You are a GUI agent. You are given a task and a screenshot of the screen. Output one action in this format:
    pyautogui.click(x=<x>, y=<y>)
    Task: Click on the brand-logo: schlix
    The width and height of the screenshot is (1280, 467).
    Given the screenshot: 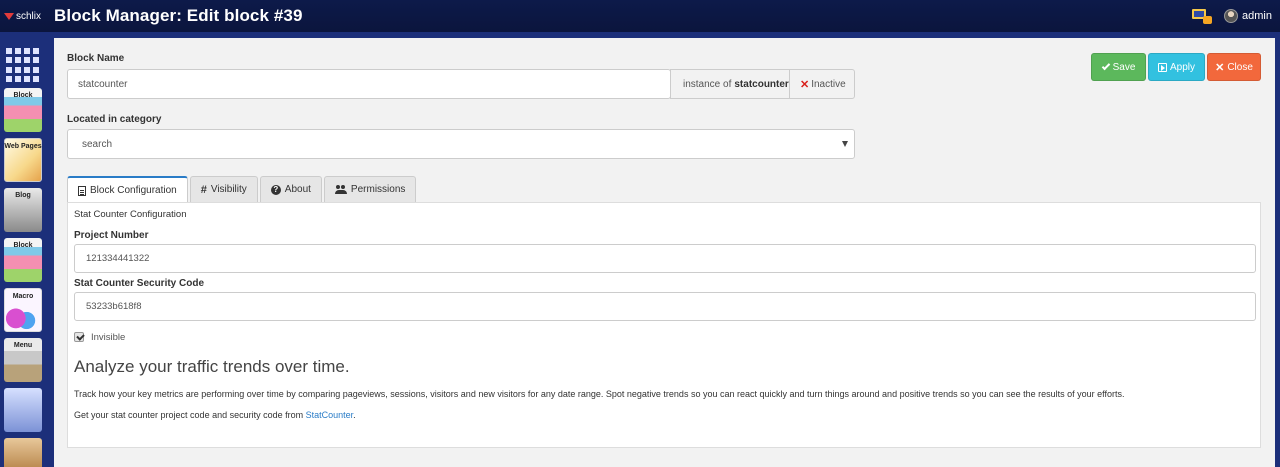 What is the action you would take?
    pyautogui.click(x=25, y=16)
    